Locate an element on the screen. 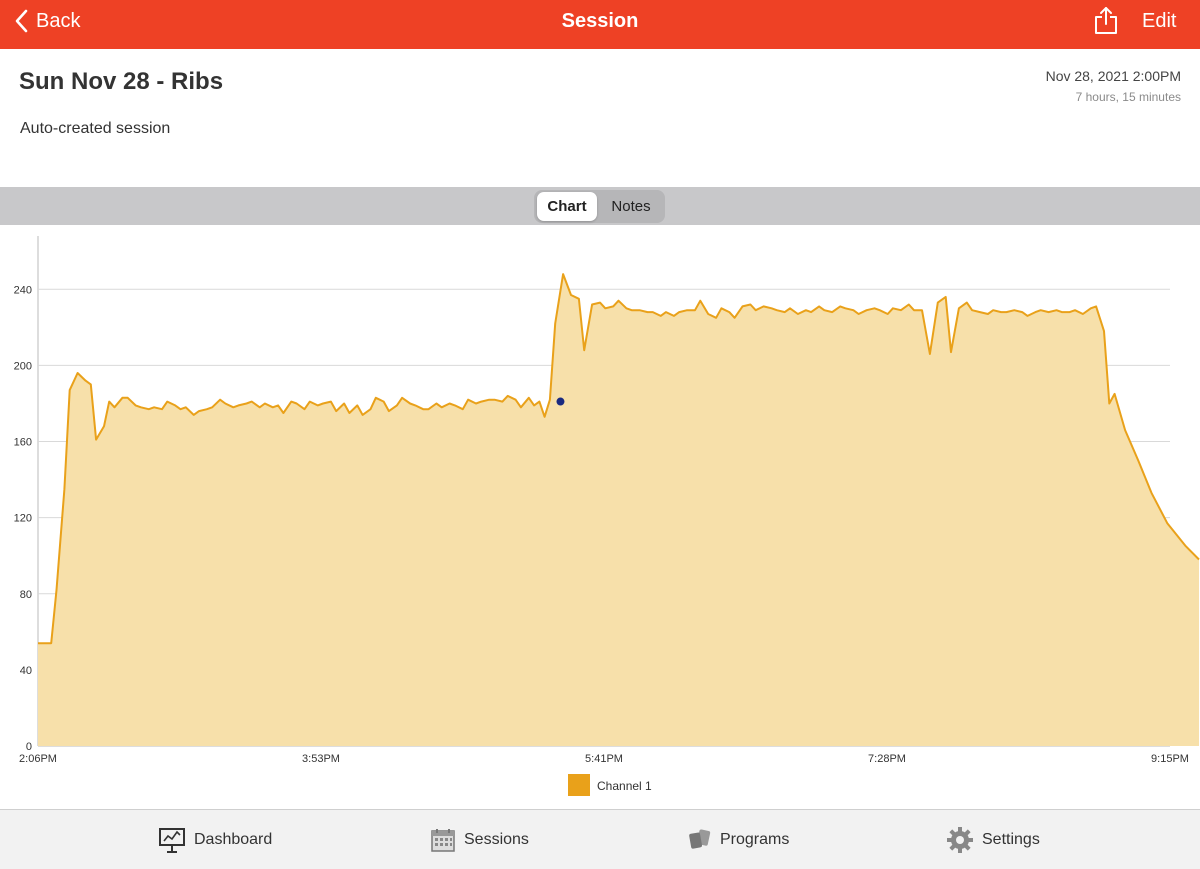  cards-icon is located at coordinates (700, 839).